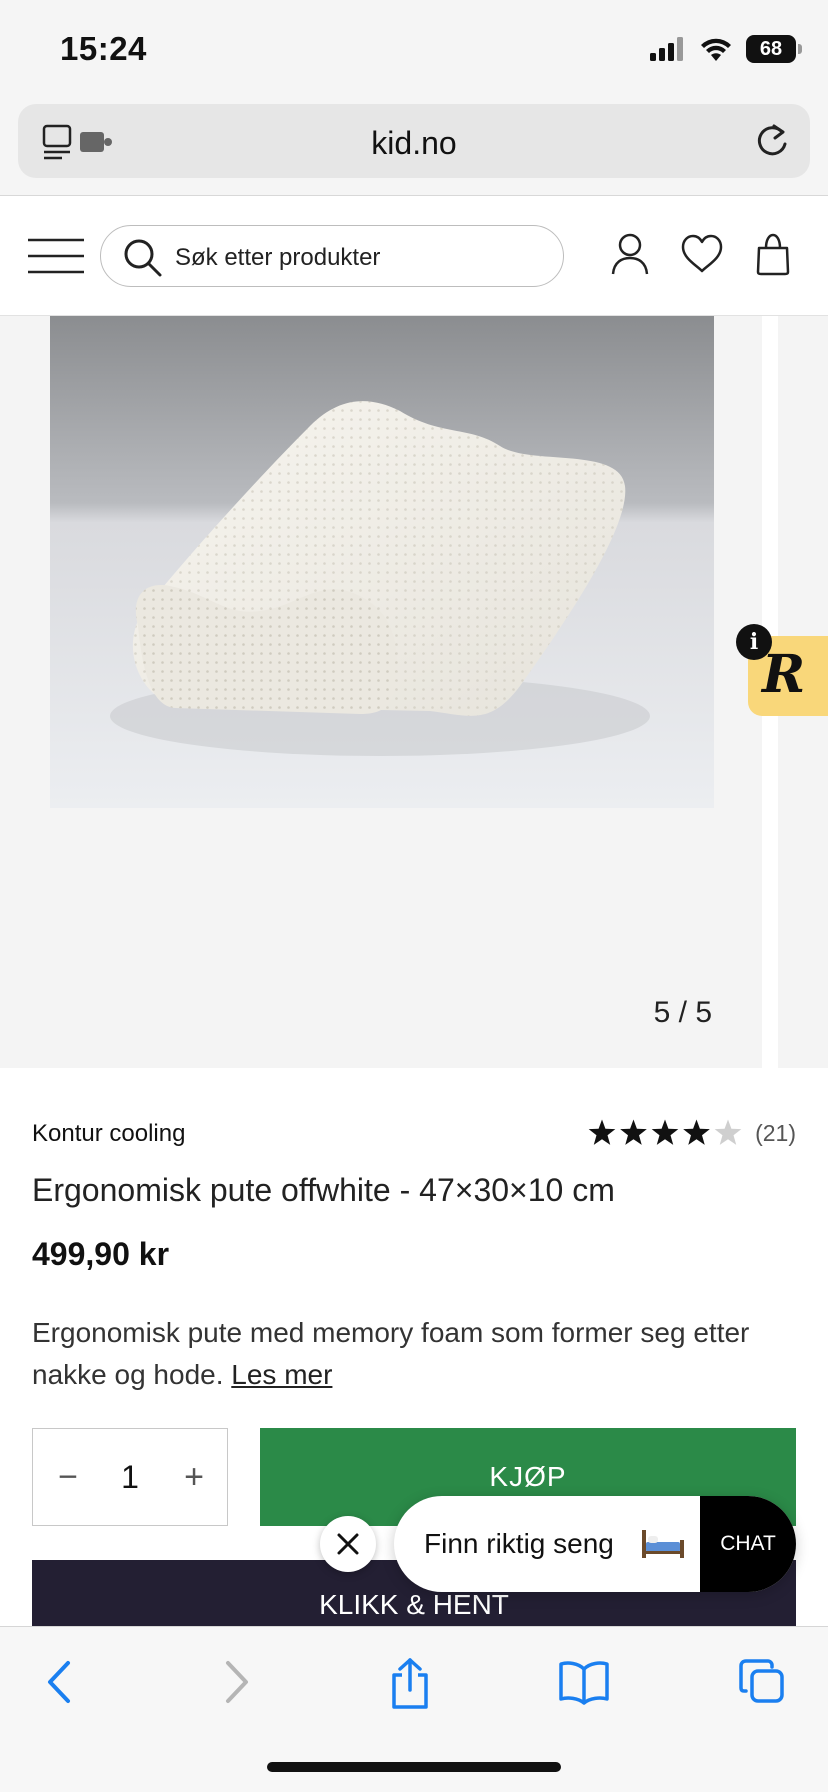  What do you see at coordinates (323, 1190) in the screenshot?
I see `product-title: Ergonomisk pute offwhite - 47×30×10 cm` at bounding box center [323, 1190].